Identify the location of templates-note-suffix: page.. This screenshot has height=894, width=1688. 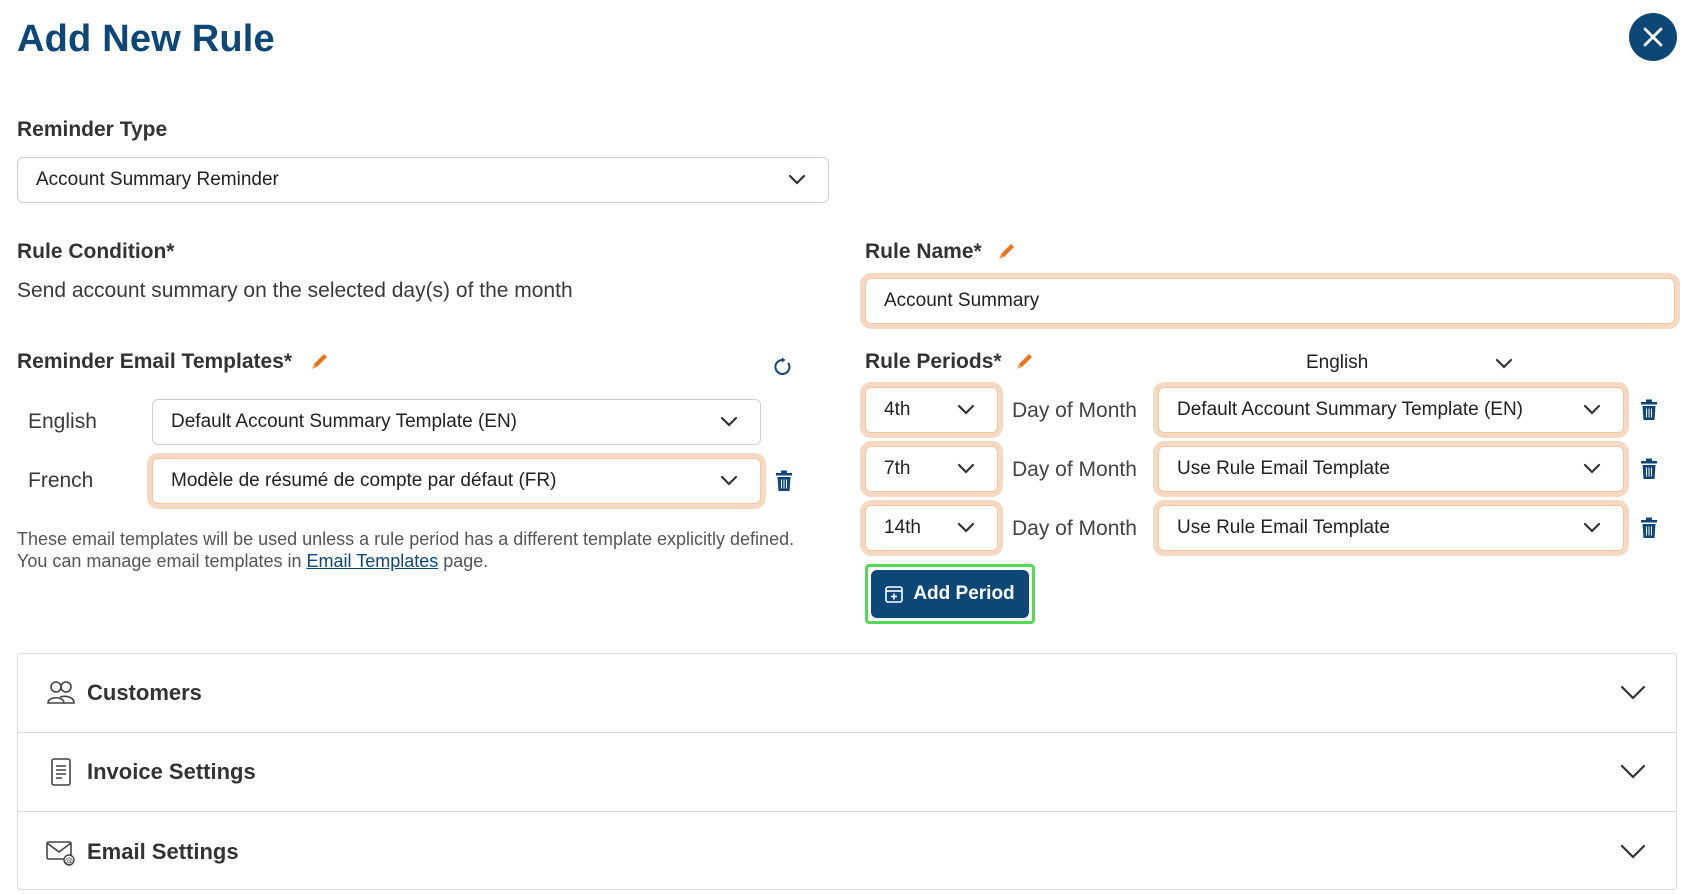
(463, 561).